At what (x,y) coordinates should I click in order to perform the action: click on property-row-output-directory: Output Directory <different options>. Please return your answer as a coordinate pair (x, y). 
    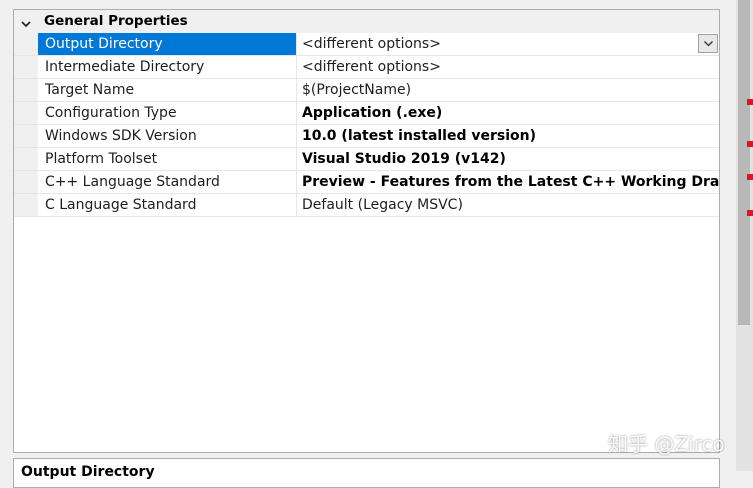
    Looking at the image, I should click on (366, 44).